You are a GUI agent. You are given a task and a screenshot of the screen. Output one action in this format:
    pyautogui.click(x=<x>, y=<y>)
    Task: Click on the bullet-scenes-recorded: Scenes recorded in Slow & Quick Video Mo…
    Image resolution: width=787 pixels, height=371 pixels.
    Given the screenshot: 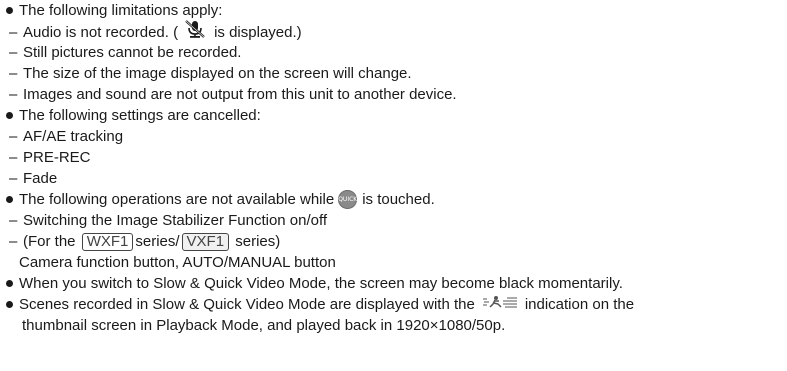 What is the action you would take?
    pyautogui.click(x=320, y=304)
    